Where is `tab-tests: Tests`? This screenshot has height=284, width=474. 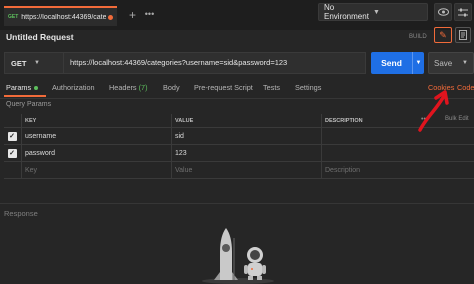
tab-tests: Tests is located at coordinates (271, 87).